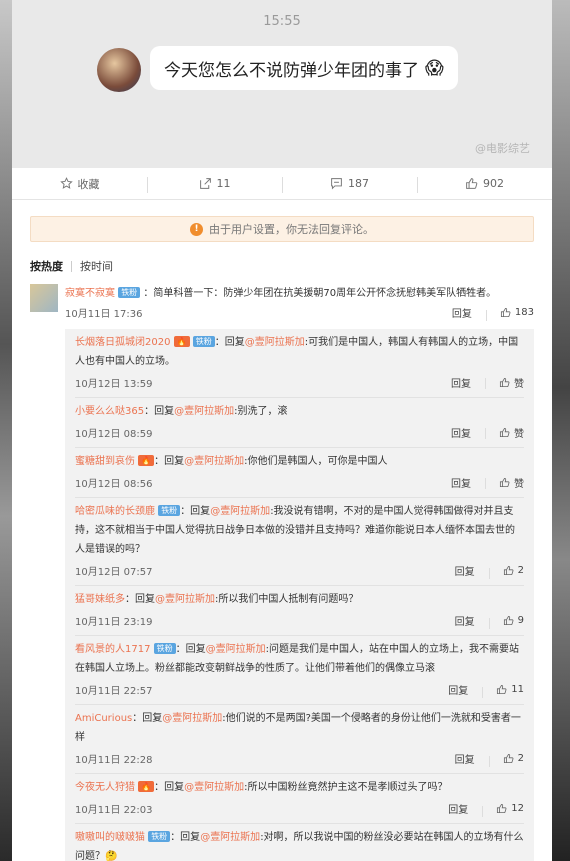 Image resolution: width=570 pixels, height=861 pixels. Describe the element at coordinates (114, 384) in the screenshot. I see `reply-time: 10月12日 13:59` at that location.